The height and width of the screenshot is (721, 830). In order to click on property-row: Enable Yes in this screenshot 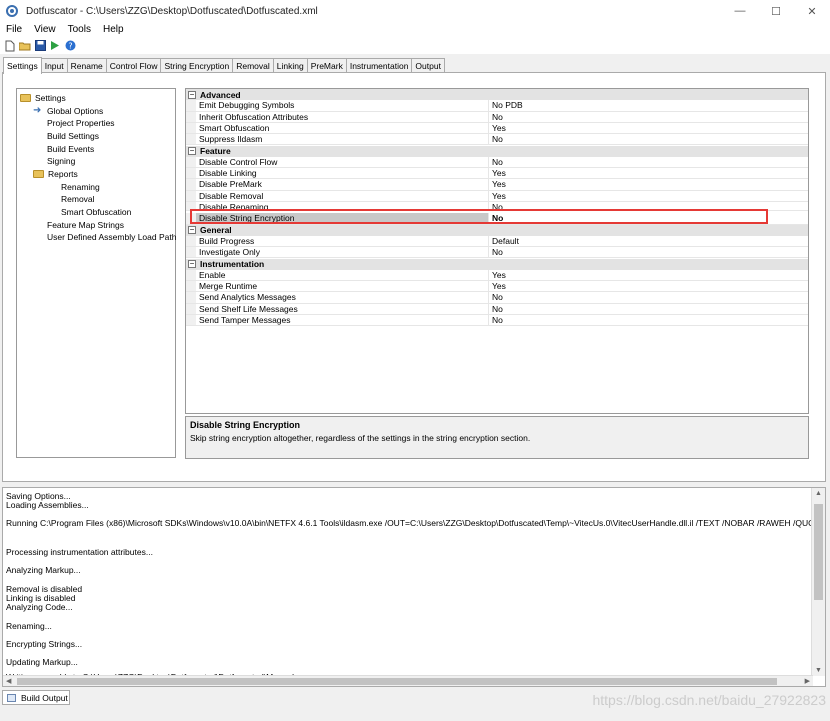, I will do `click(497, 275)`.